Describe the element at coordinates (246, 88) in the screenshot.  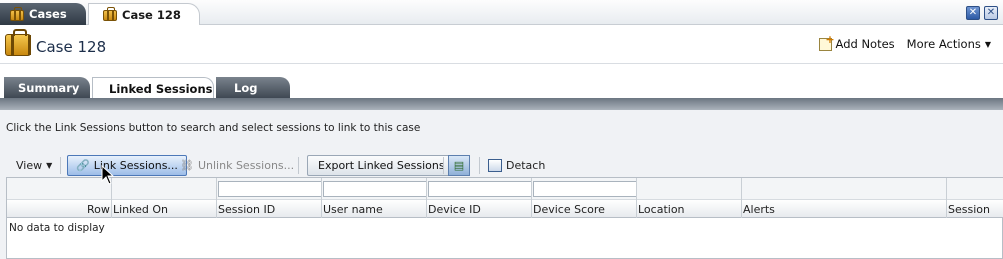
I see `tab-log-label: Log` at that location.